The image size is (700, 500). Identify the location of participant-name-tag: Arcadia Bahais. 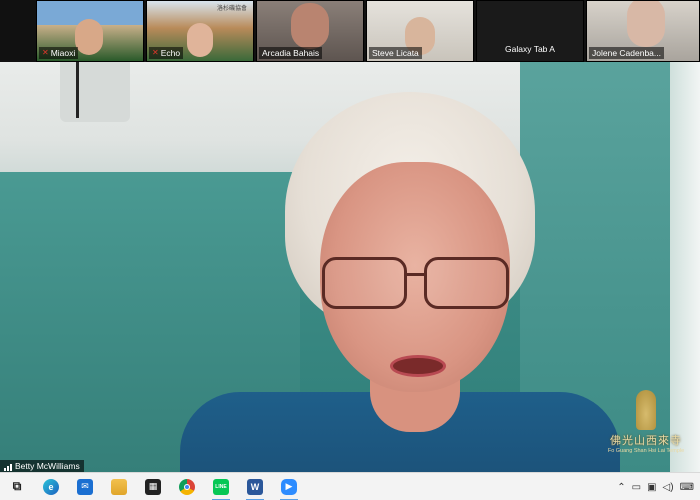
(291, 53).